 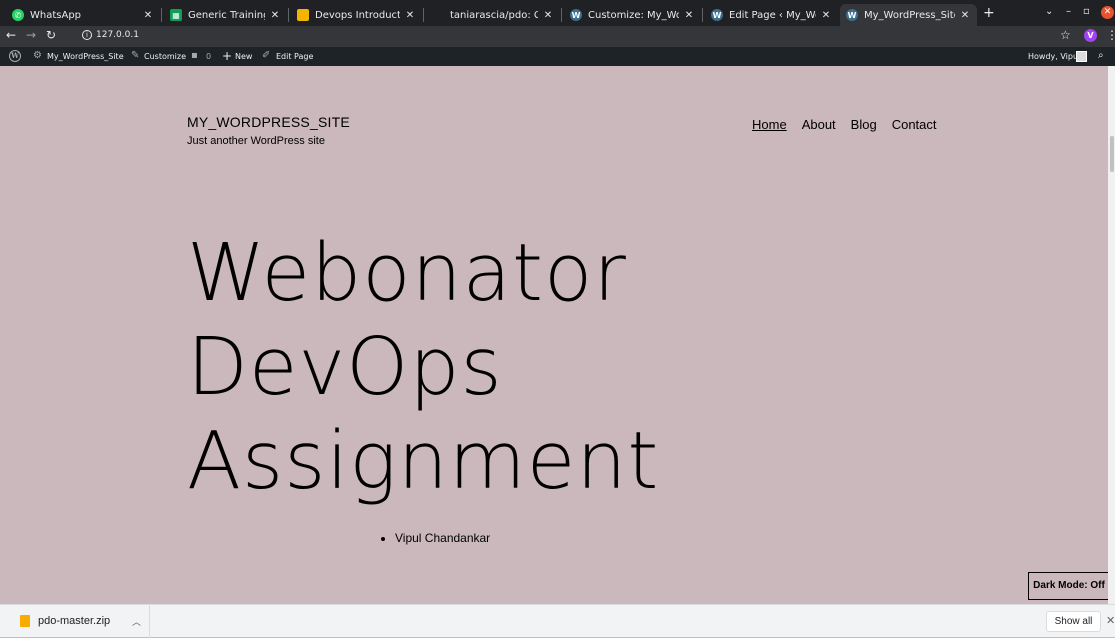 I want to click on tab-label: Edit Page ‹ My_WordPre, so click(x=772, y=15).